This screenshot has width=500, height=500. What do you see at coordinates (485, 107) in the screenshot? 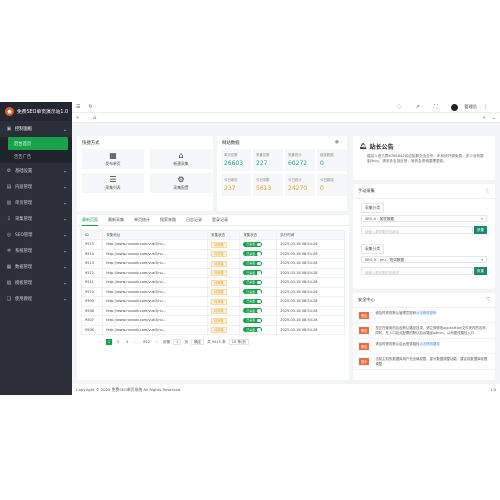
I see `more-icon: ⋮` at bounding box center [485, 107].